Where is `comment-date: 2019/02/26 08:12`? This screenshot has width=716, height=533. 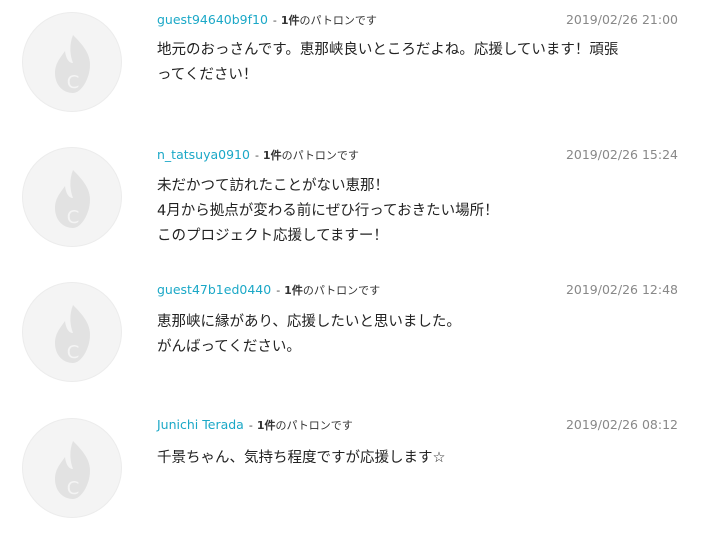 comment-date: 2019/02/26 08:12 is located at coordinates (621, 424).